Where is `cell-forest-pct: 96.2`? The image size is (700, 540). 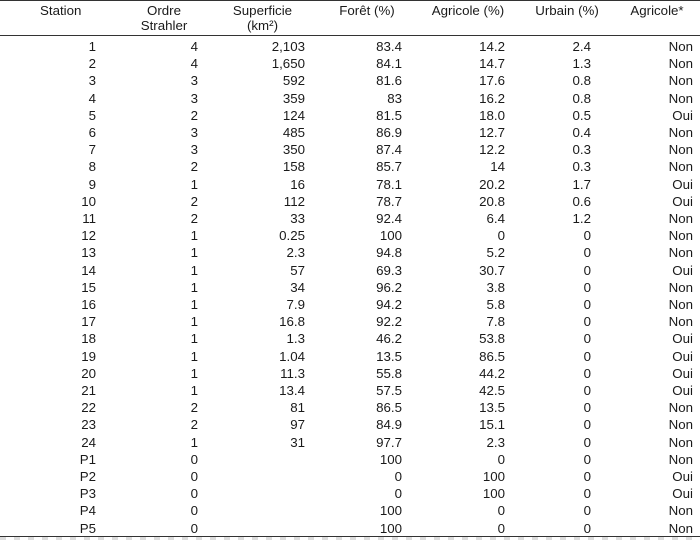 cell-forest-pct: 96.2 is located at coordinates (389, 287).